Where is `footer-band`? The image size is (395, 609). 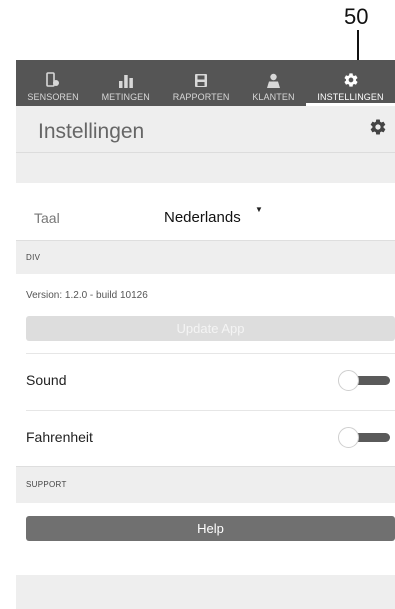
footer-band is located at coordinates (205, 592).